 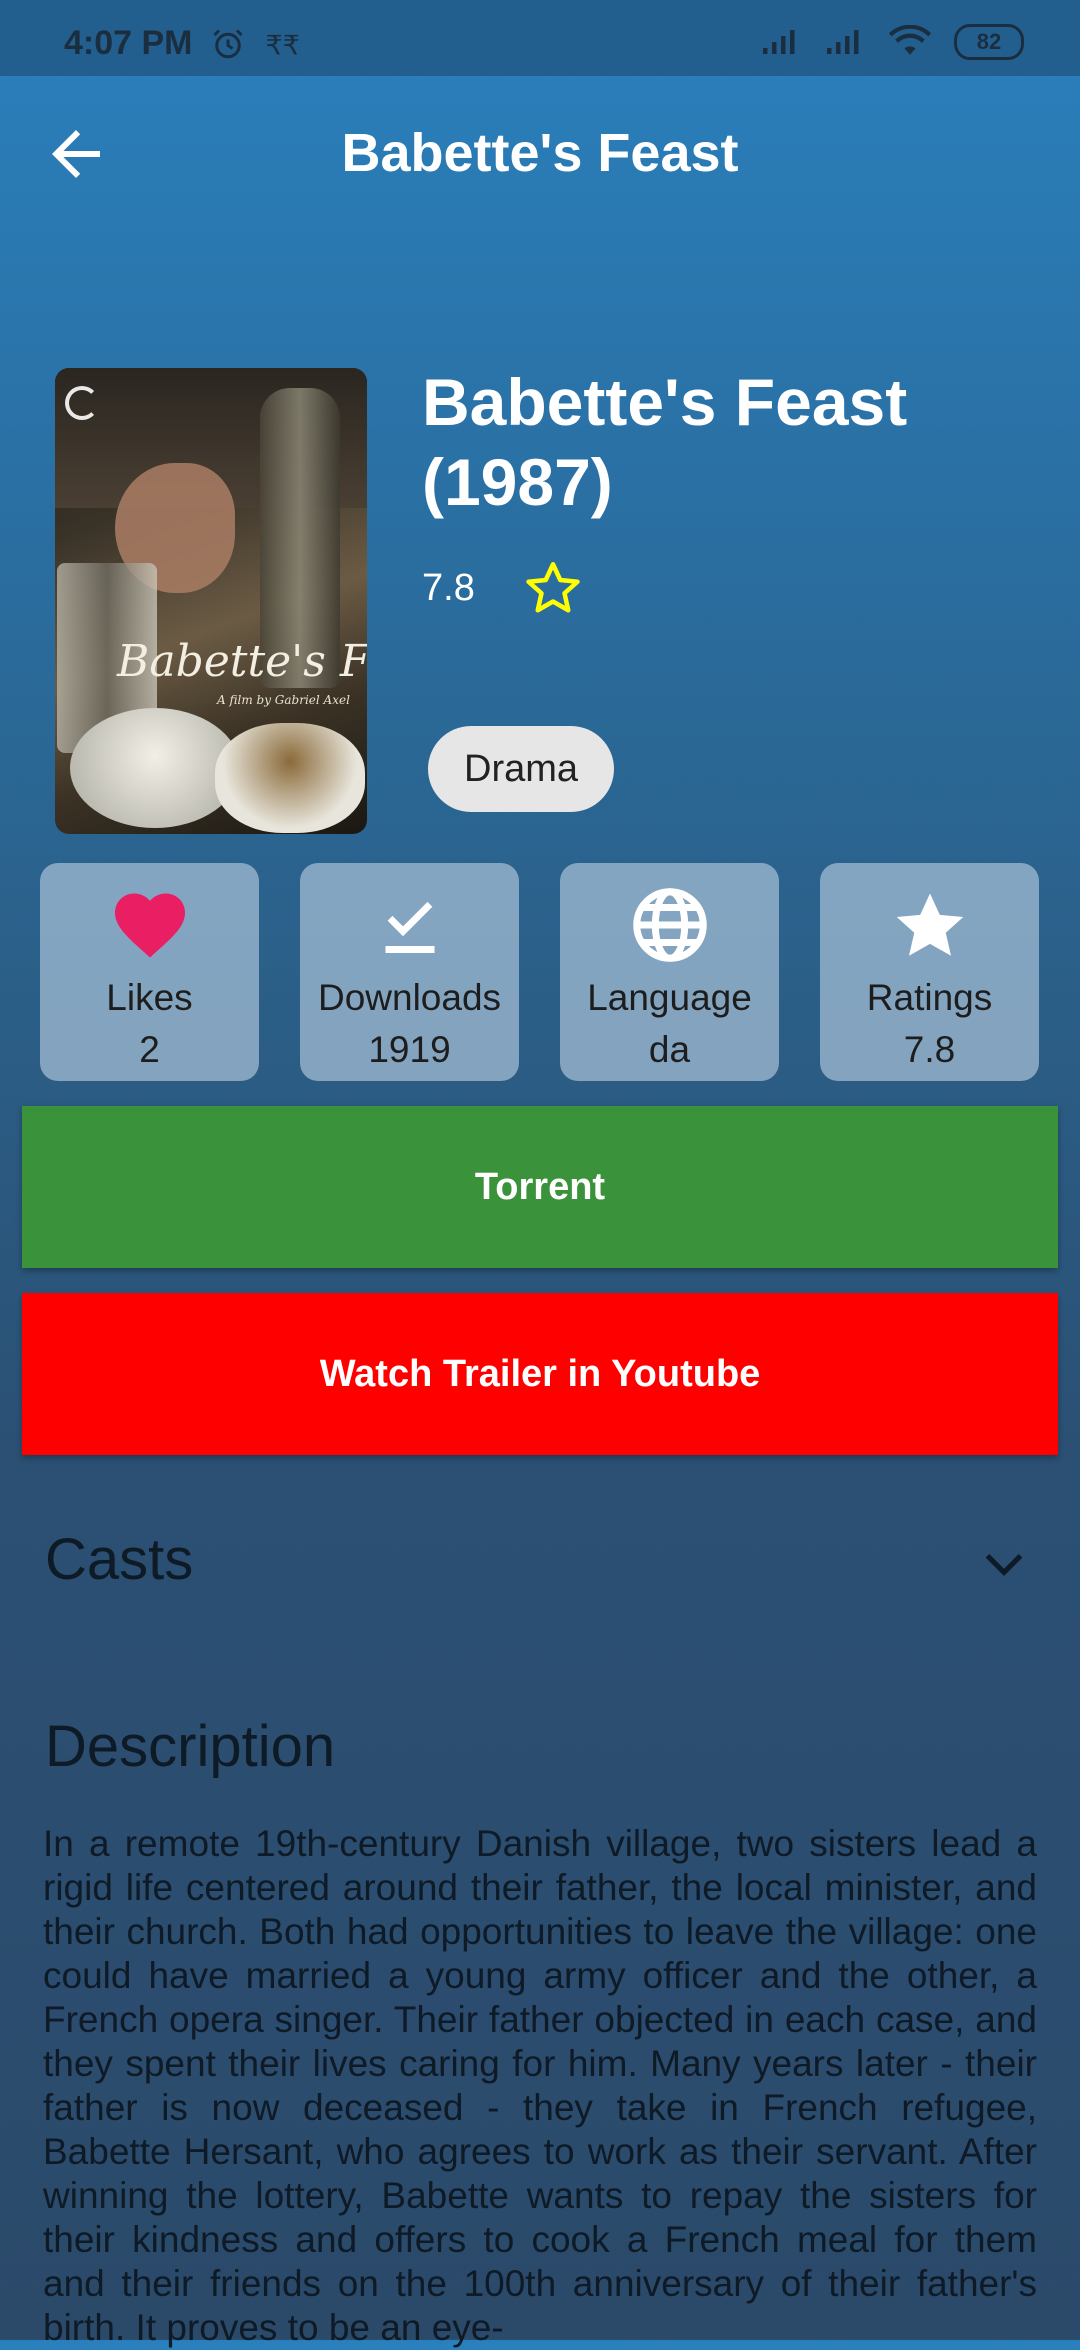 I want to click on rupee-icon: ₹₹, so click(x=283, y=46).